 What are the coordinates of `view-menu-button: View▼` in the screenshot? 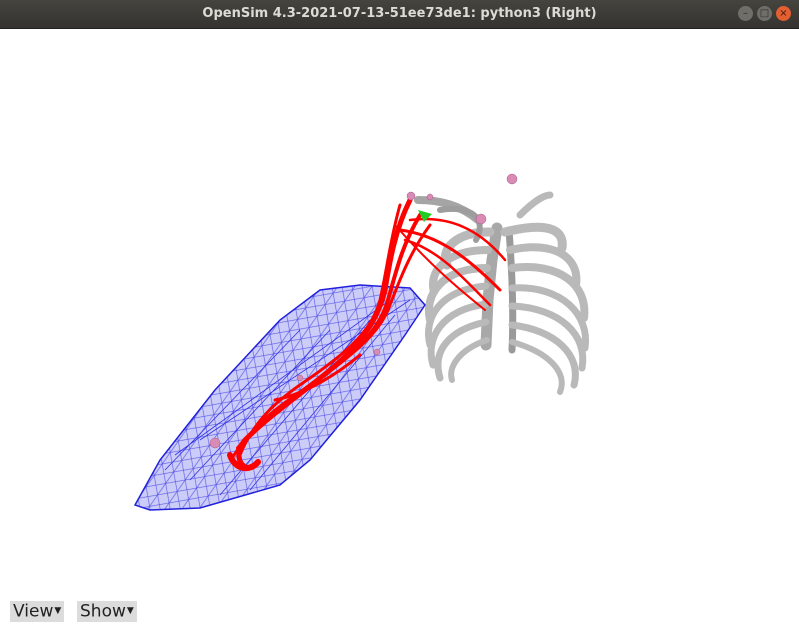 It's located at (37, 611).